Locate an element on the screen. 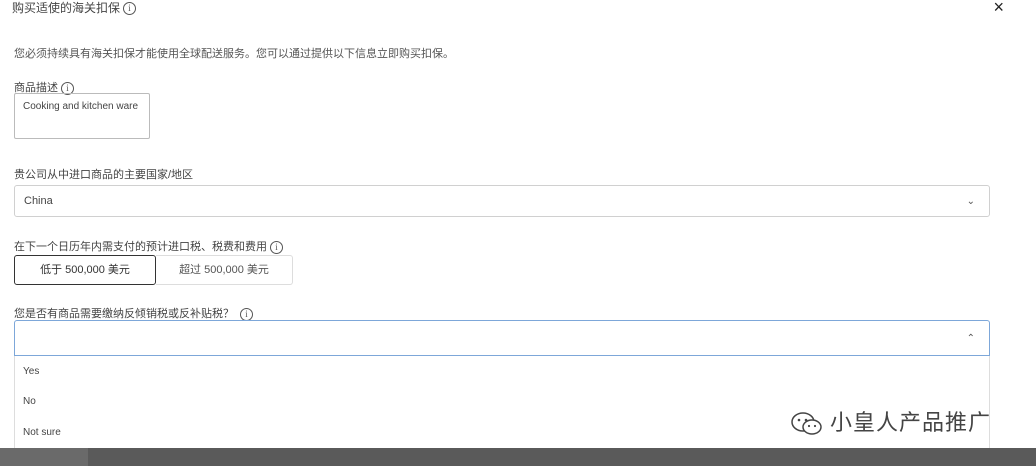 The width and height of the screenshot is (1036, 466). duty-label: 您是否有商品需要缴纳反倾销税或反补贴税？ i is located at coordinates (133, 313).